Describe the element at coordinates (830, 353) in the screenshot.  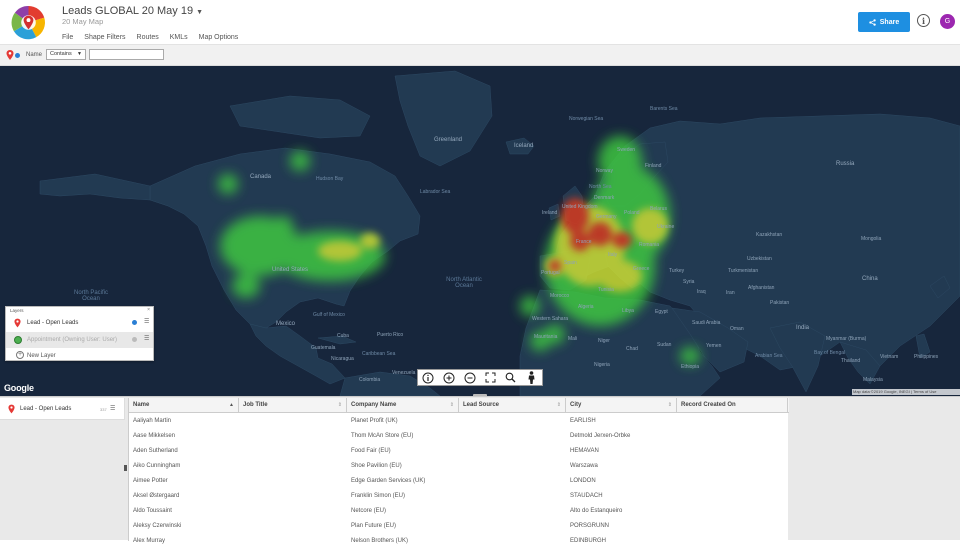
I see `map-label-bay-of-bengal: Bay of Bengal` at that location.